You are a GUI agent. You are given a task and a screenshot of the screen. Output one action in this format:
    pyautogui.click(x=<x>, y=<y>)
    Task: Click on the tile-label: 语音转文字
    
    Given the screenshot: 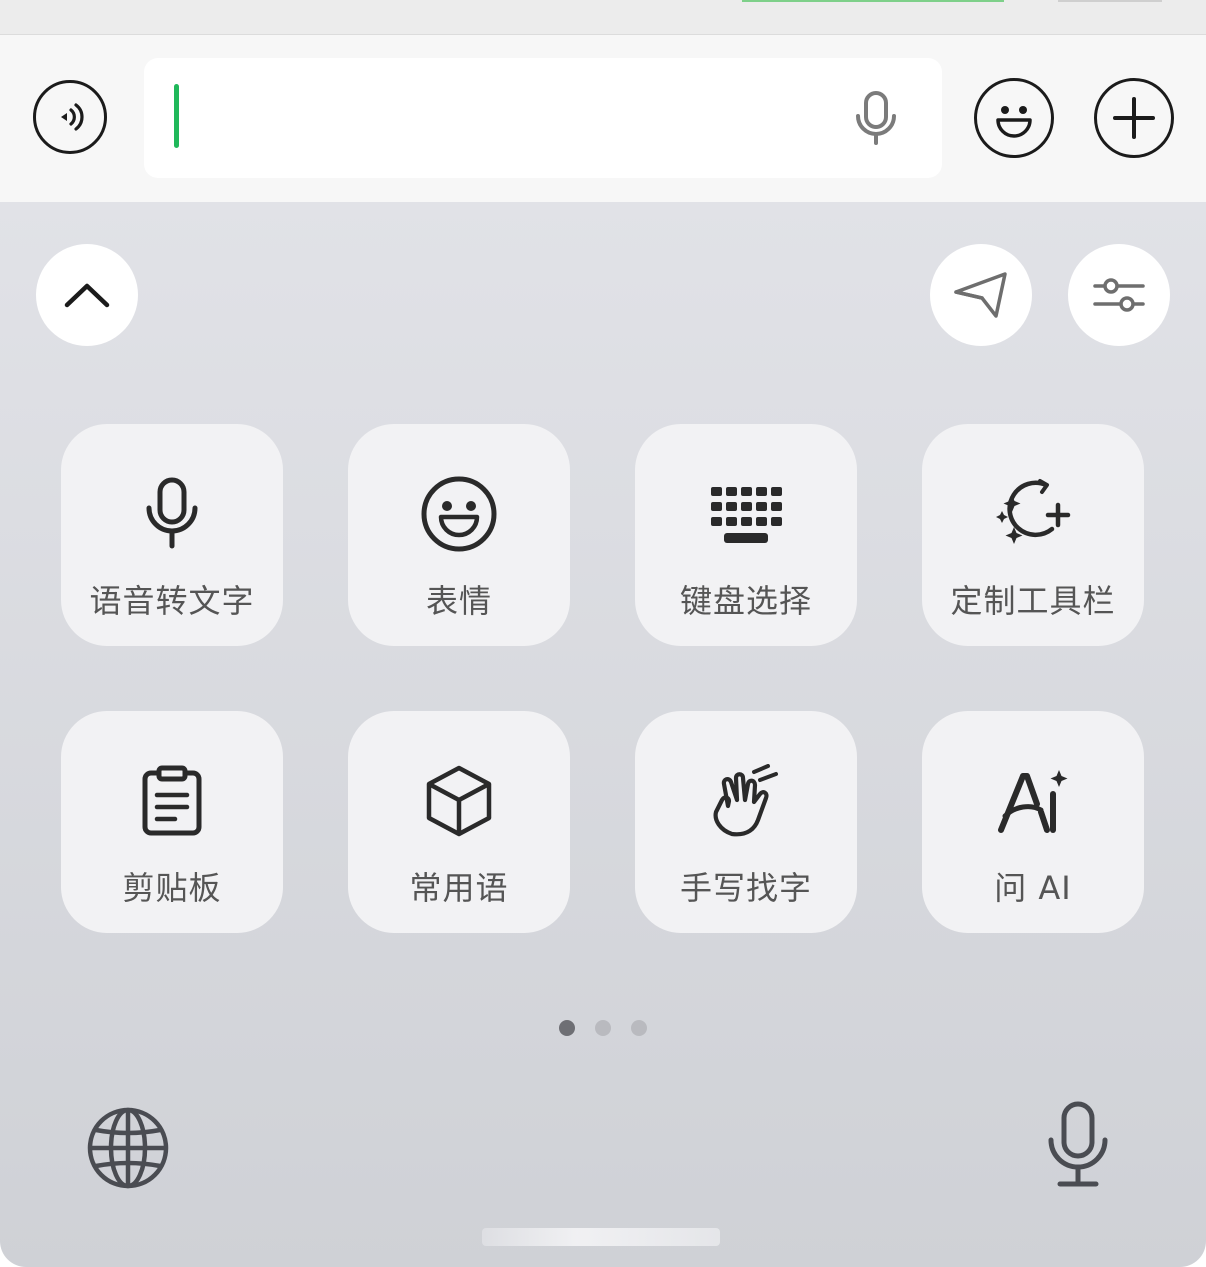 What is the action you would take?
    pyautogui.click(x=172, y=601)
    